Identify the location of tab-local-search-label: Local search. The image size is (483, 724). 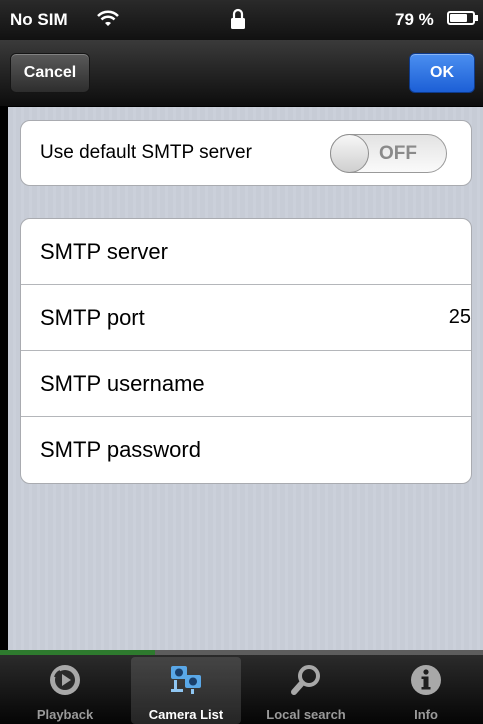
(306, 714).